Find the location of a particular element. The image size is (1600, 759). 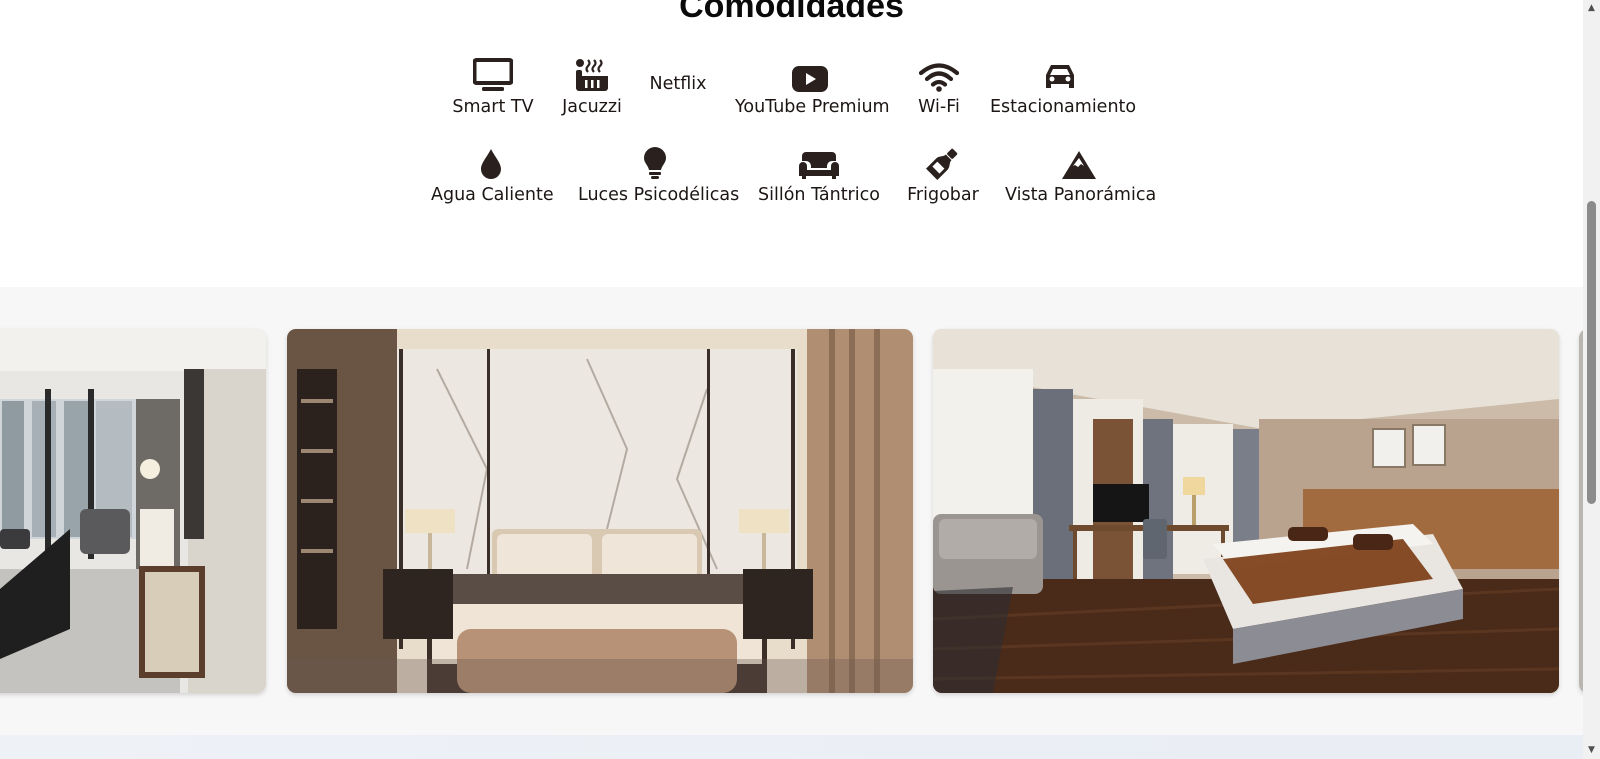

amenity-estacionamiento: Estacionamiento is located at coordinates (1063, 87).